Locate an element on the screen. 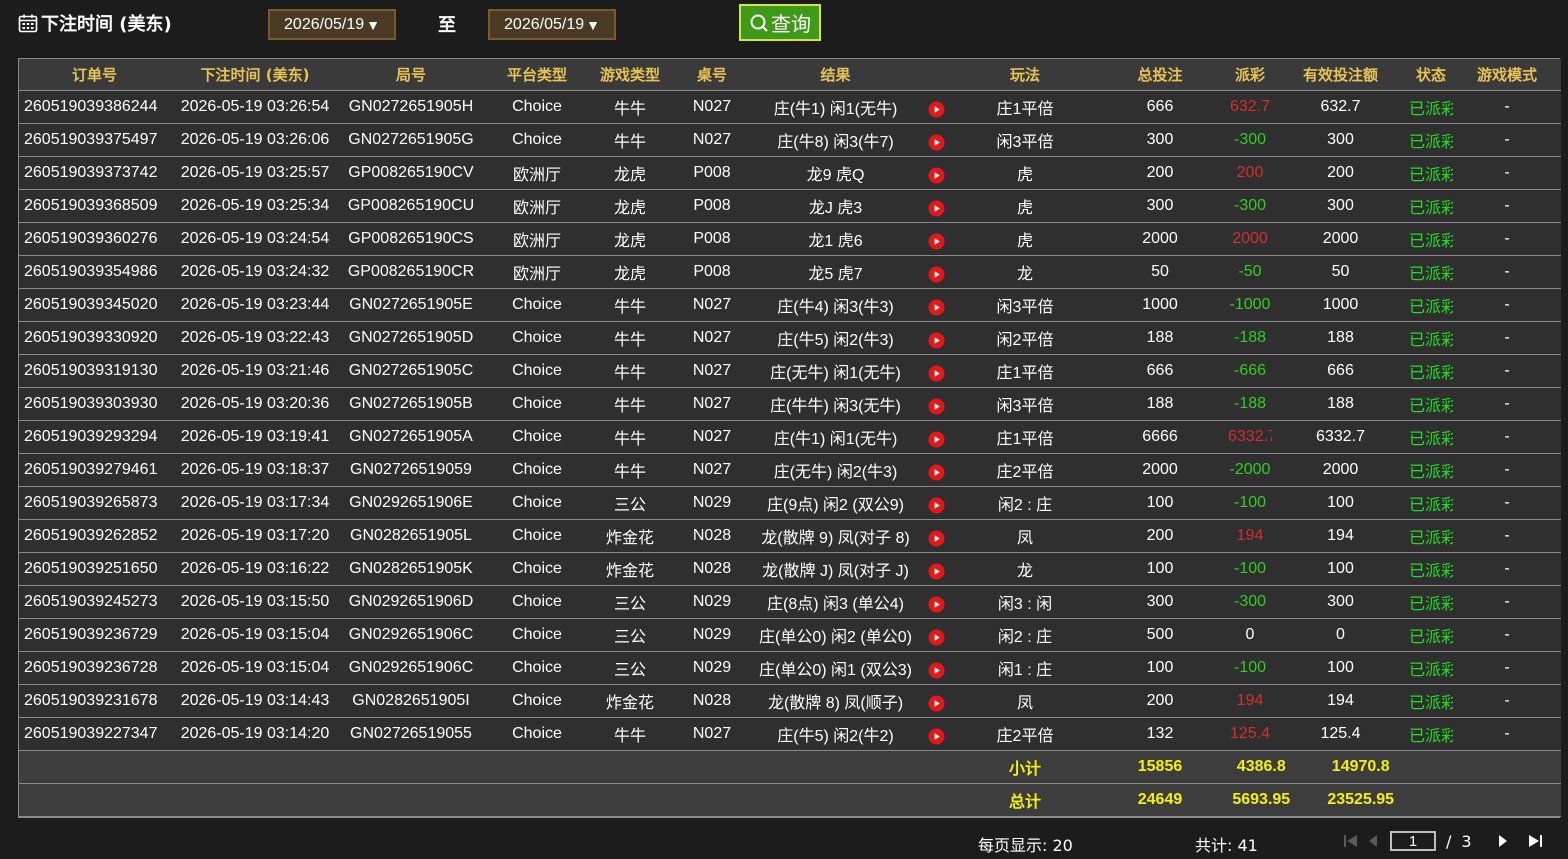  total-bet-cell: 666 is located at coordinates (1160, 371).